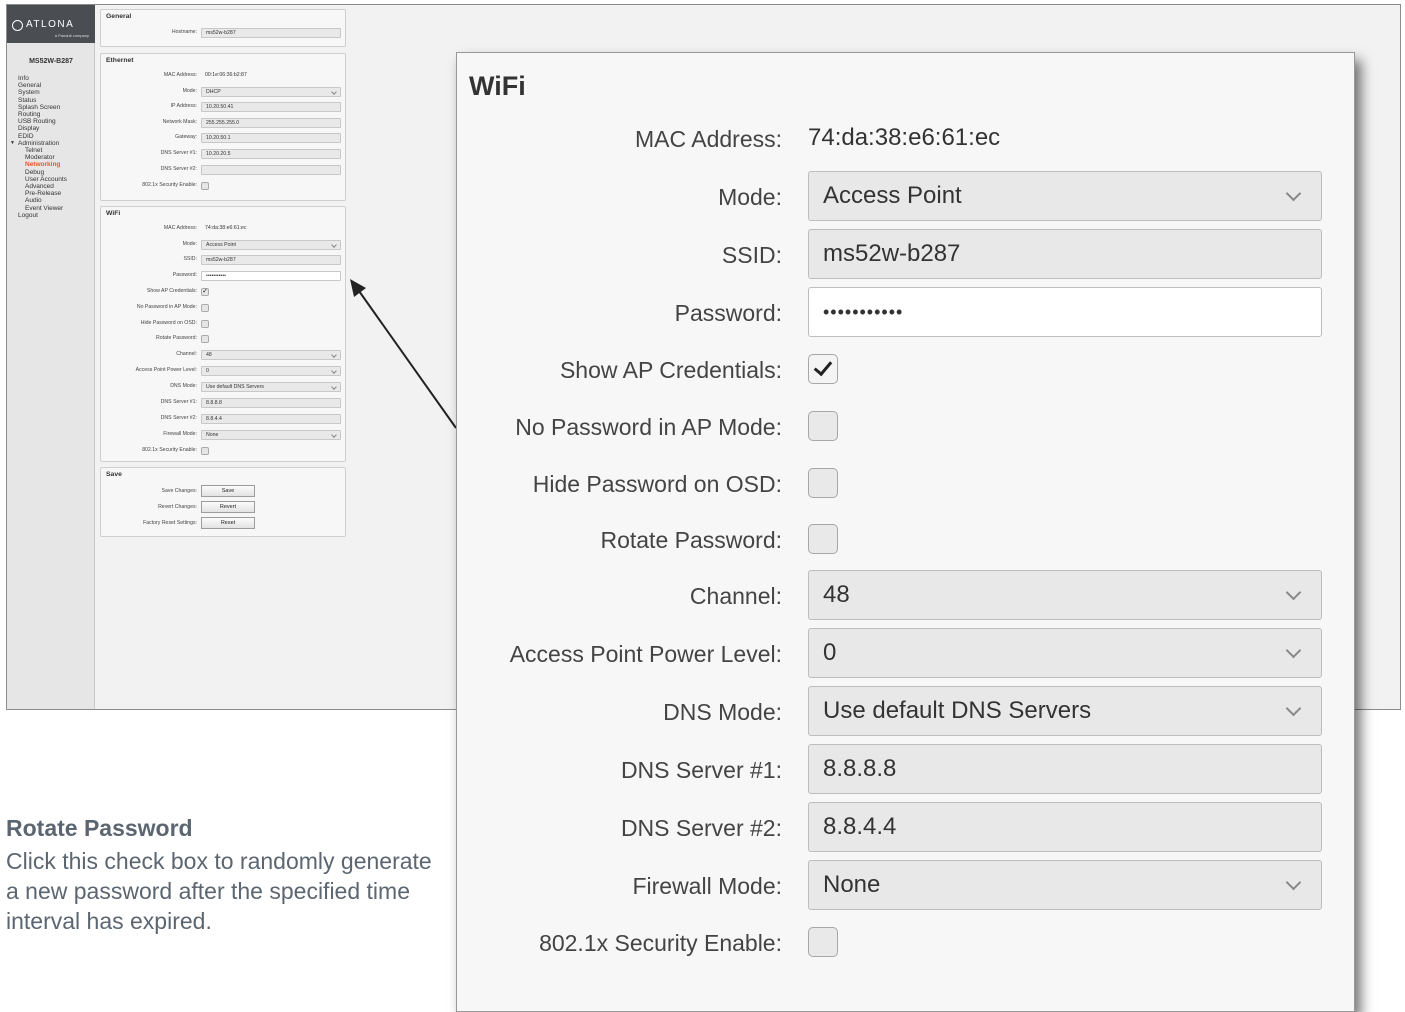 The height and width of the screenshot is (1012, 1405). I want to click on wifi-security-checkbox, so click(205, 451).